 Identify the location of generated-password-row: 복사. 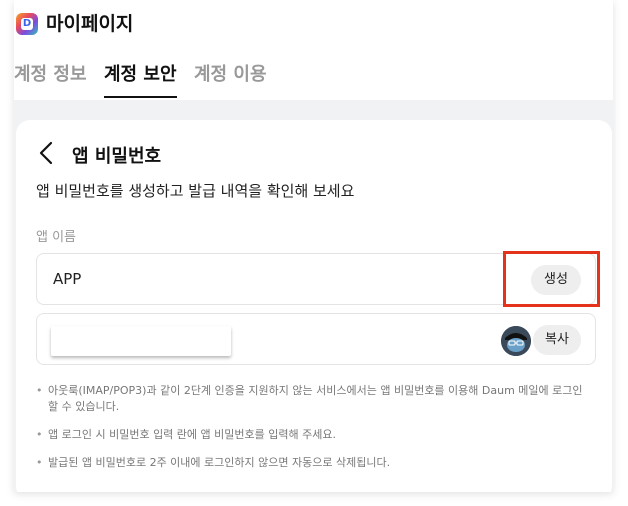
(316, 339).